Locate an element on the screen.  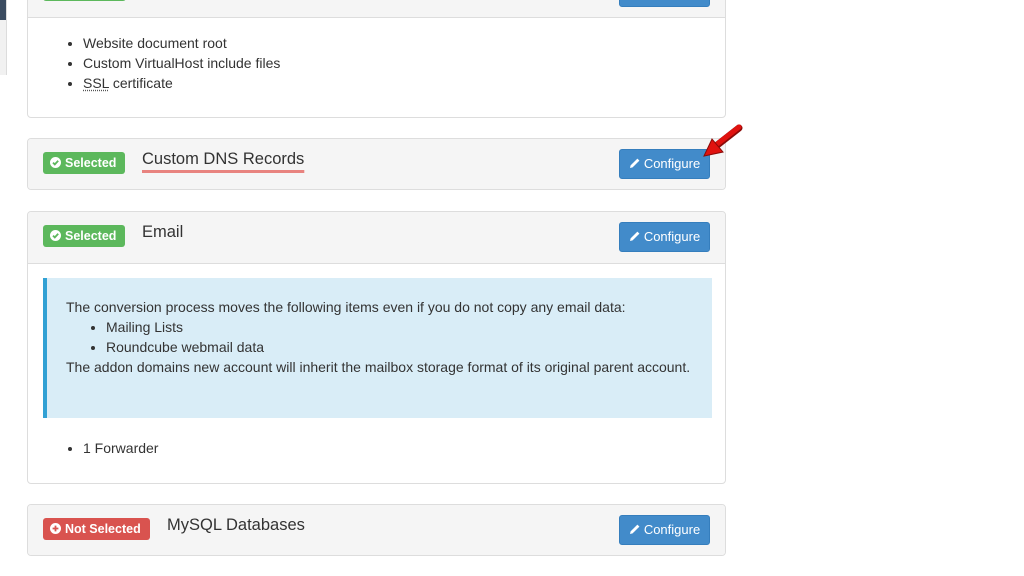
status-badge-label: Not Selected is located at coordinates (103, 529).